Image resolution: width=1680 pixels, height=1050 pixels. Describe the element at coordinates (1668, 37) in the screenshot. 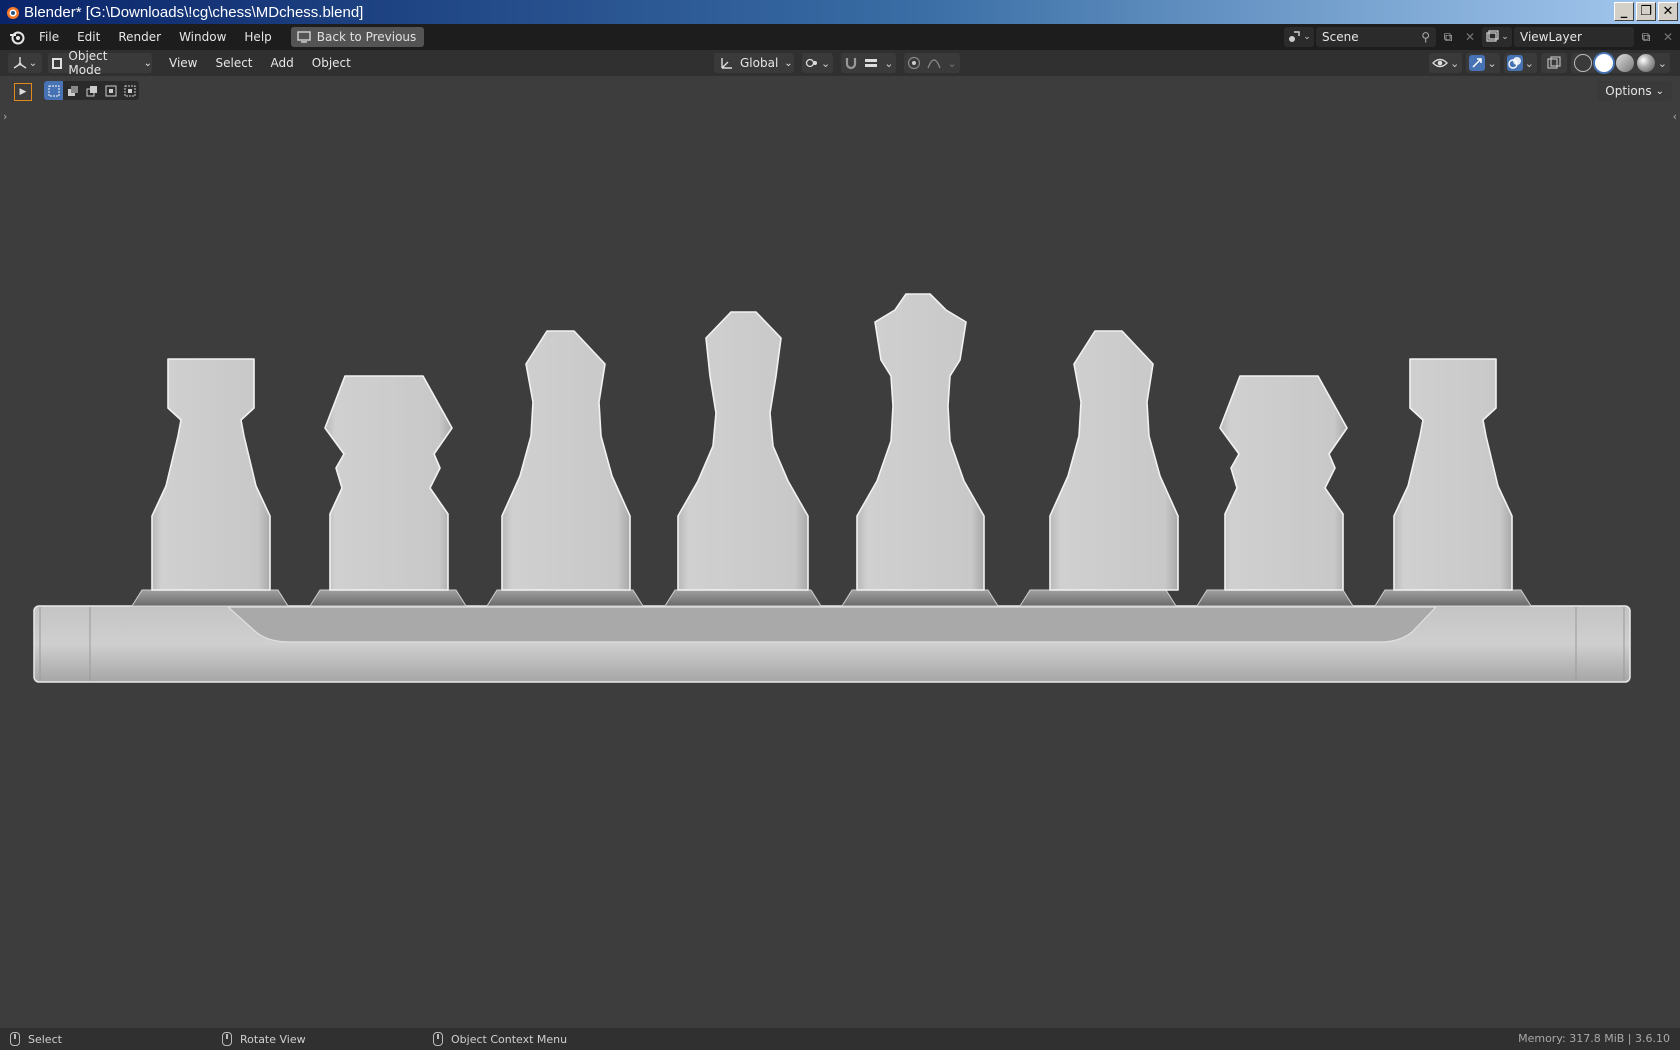

I see `delete-view-layer-icon: ✕` at that location.